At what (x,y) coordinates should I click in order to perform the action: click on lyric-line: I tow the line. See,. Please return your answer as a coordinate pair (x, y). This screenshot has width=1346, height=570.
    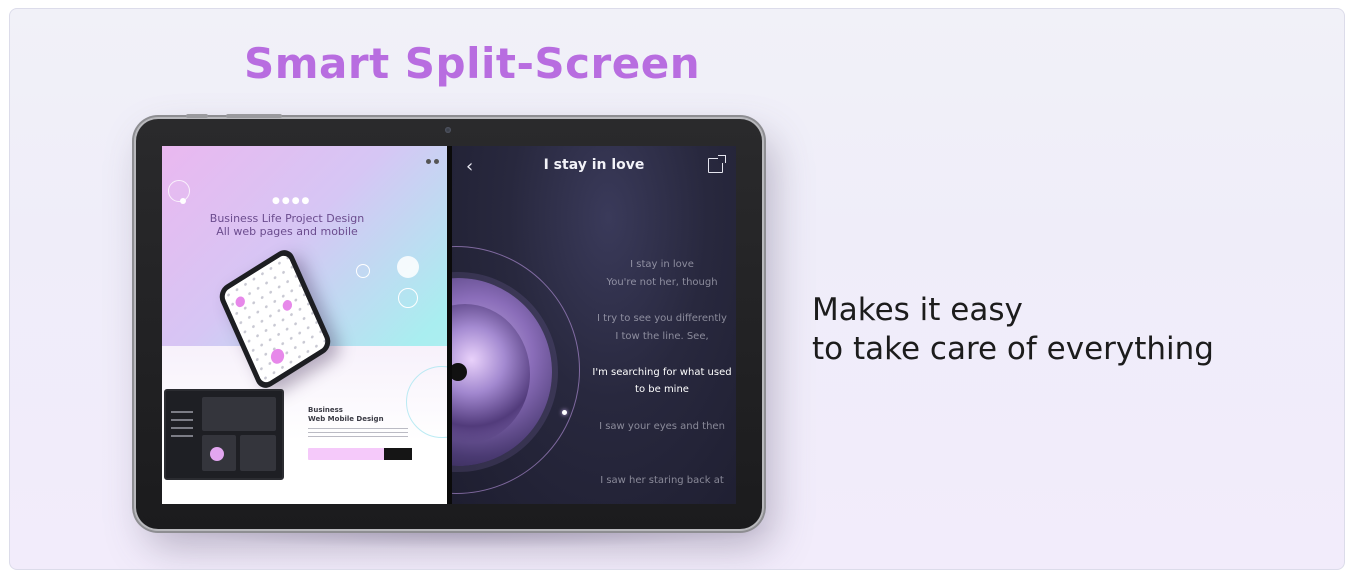
    Looking at the image, I should click on (662, 336).